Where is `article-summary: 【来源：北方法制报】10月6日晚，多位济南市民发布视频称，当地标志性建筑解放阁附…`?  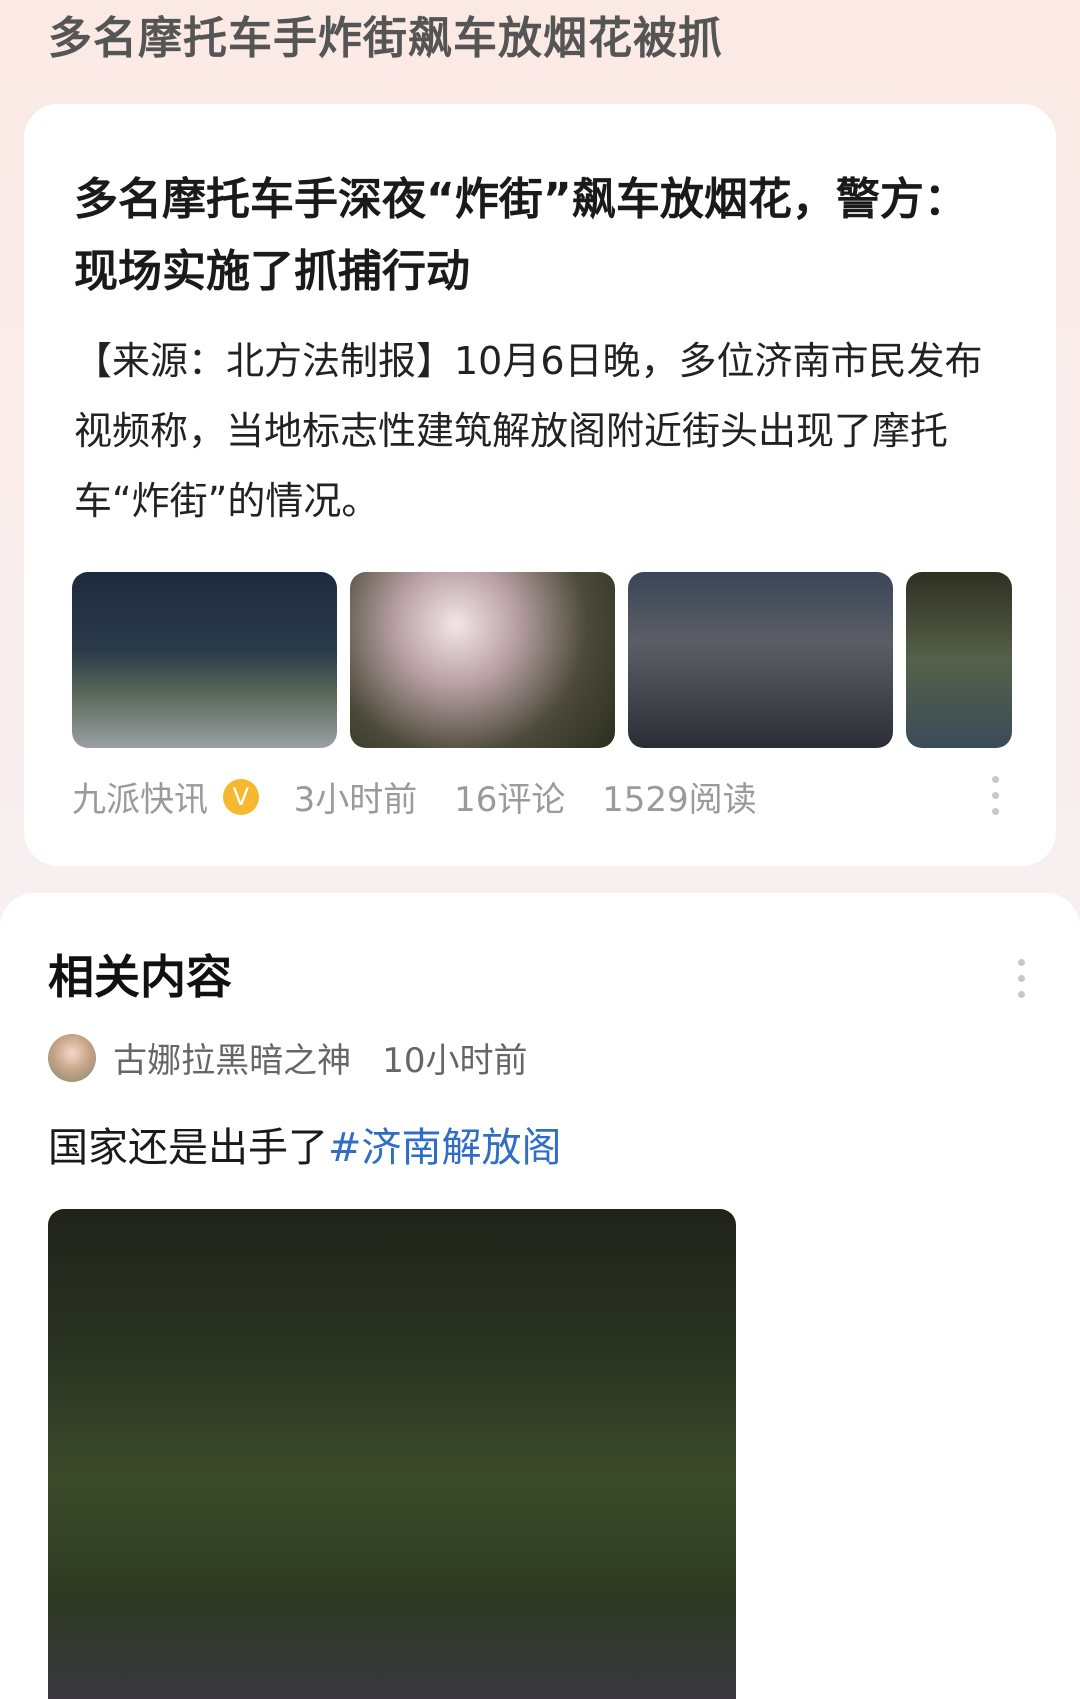
article-summary: 【来源：北方法制报】10月6日晚，多位济南市民发布视频称，当地标志性建筑解放阁附… is located at coordinates (539, 431).